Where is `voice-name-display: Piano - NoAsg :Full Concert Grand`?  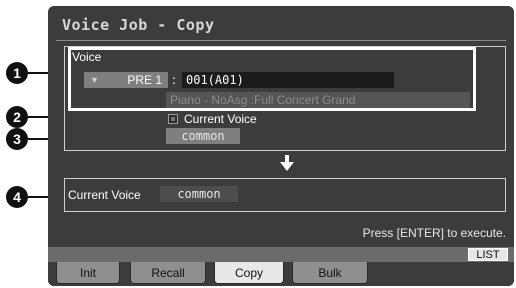 voice-name-display: Piano - NoAsg :Full Concert Grand is located at coordinates (318, 100).